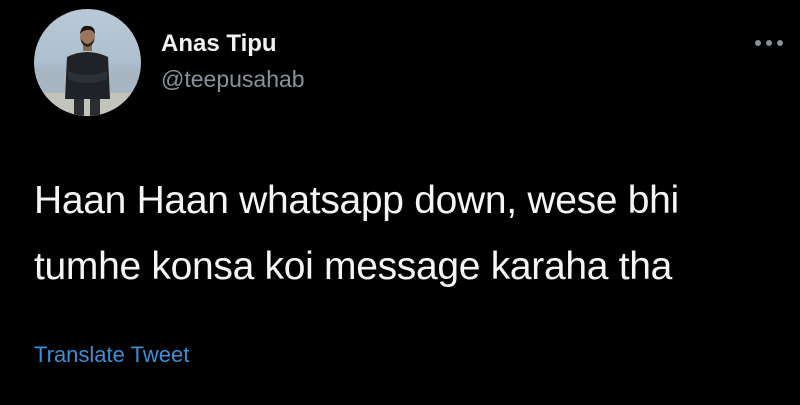  Describe the element at coordinates (353, 266) in the screenshot. I see `tweet-text-line: tumhe konsa koi message karaha tha` at that location.